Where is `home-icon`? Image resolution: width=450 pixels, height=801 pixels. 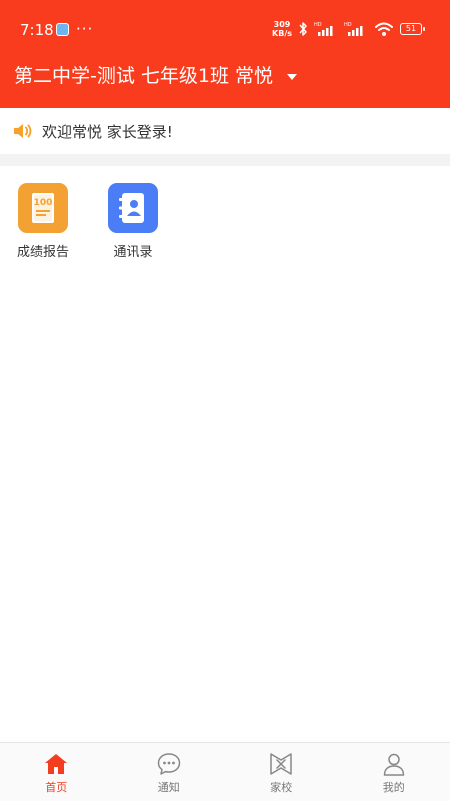 home-icon is located at coordinates (56, 764).